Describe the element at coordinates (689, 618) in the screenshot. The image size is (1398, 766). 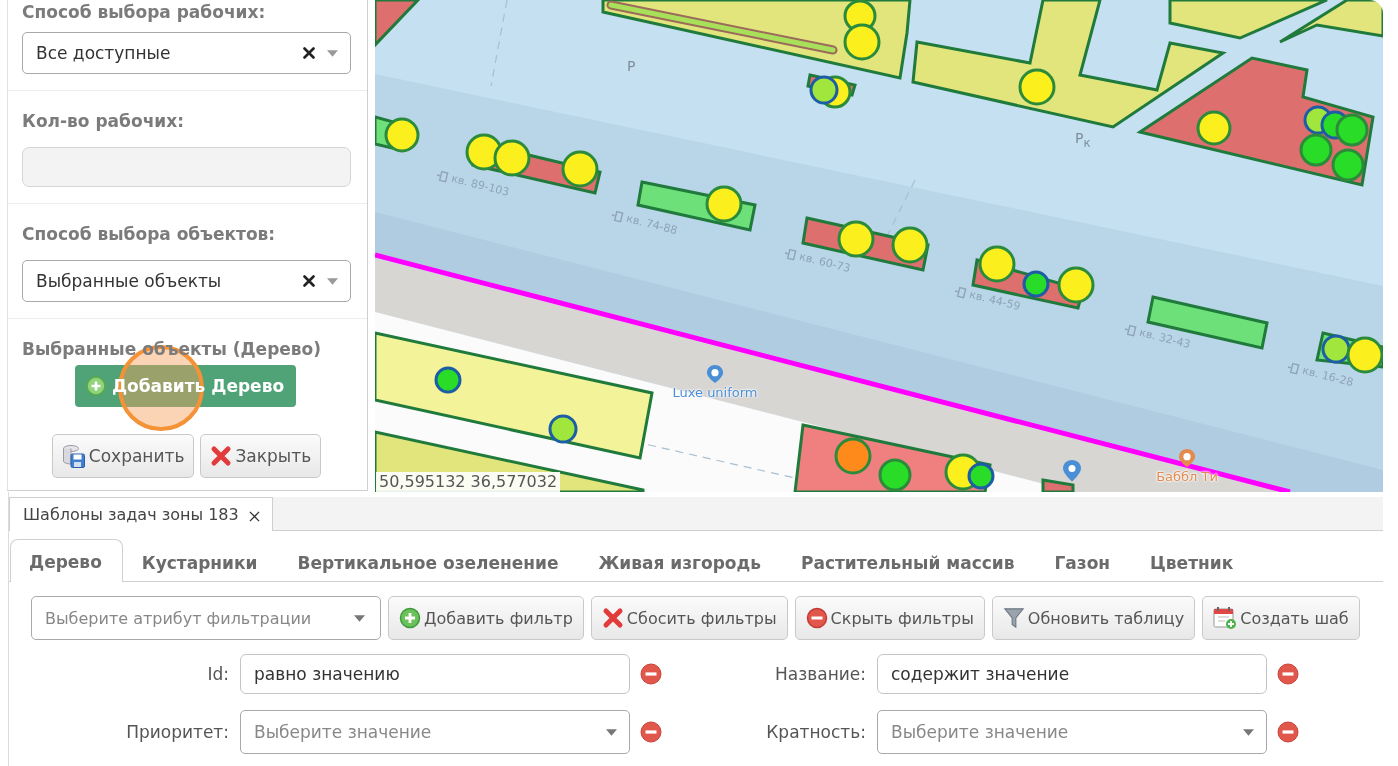
I see `toolbar-button: Сбосить фильтры` at that location.